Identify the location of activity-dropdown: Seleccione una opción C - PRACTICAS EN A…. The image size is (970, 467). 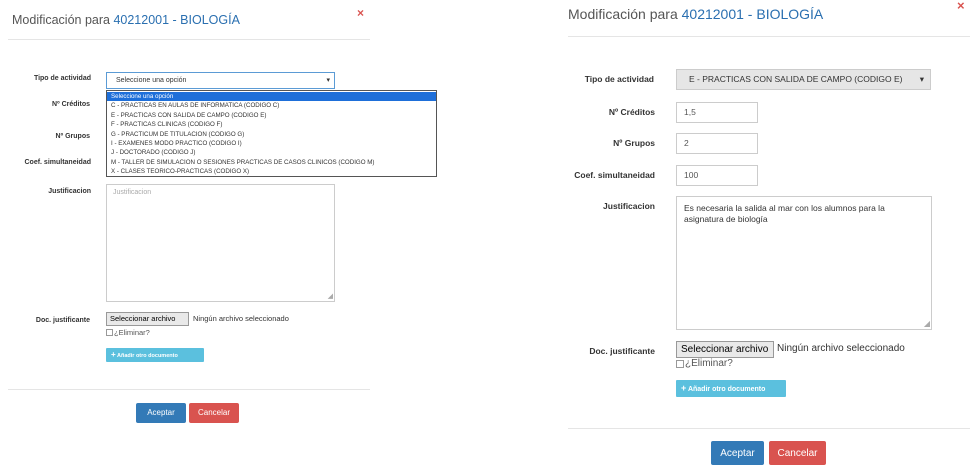
(271, 133).